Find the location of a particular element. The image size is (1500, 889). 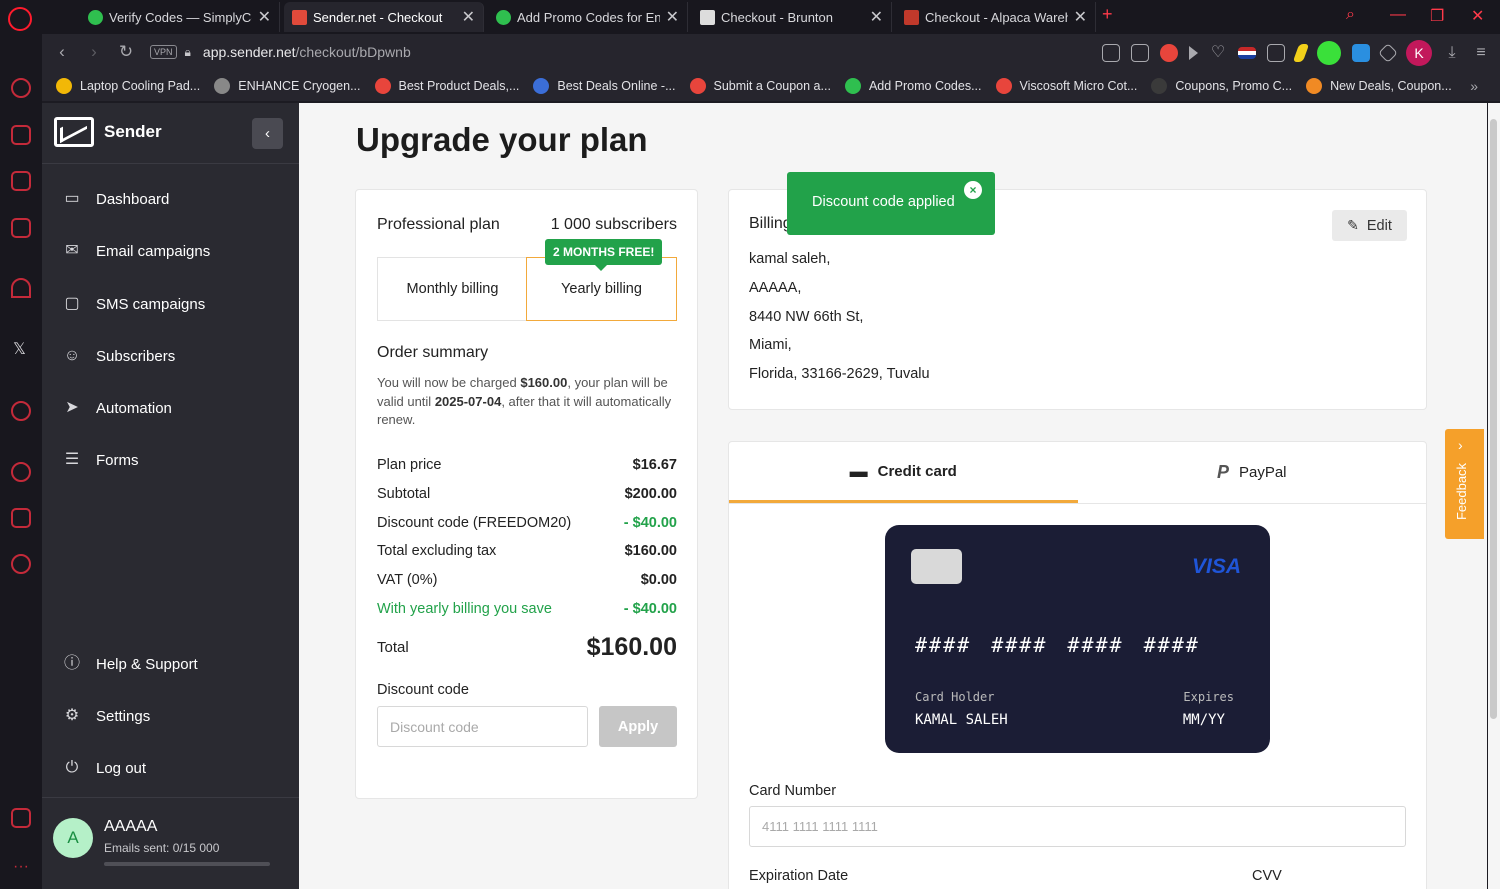

box-icon is located at coordinates (21, 518).